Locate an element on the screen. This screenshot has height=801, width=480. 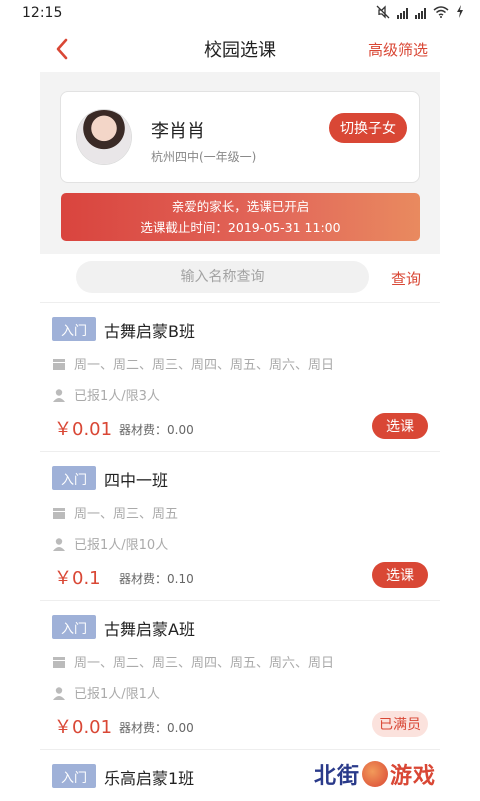
price: ￥0.1 is located at coordinates (77, 578).